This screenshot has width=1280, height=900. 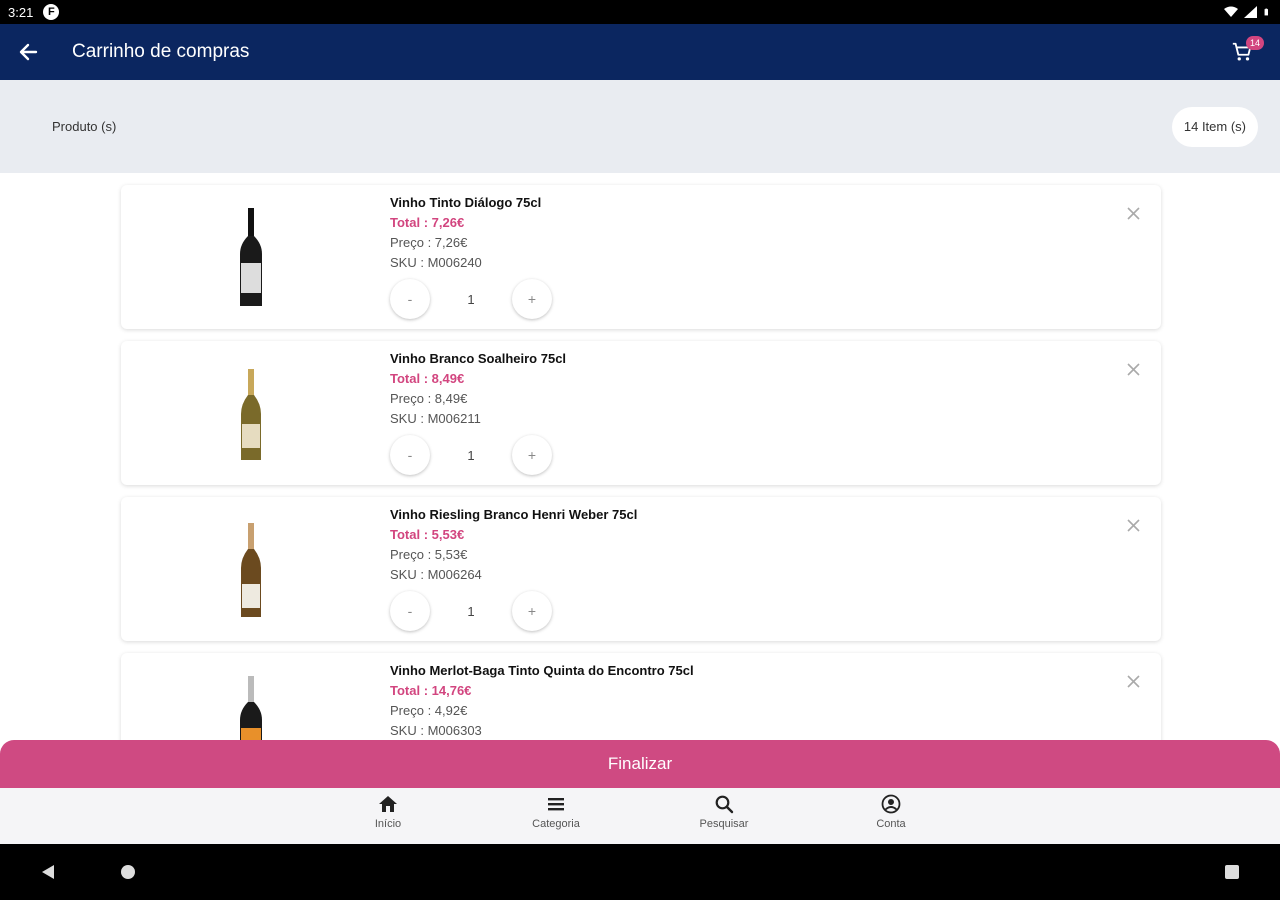 I want to click on app-bar: Carrinho de compras 14, so click(x=640, y=52).